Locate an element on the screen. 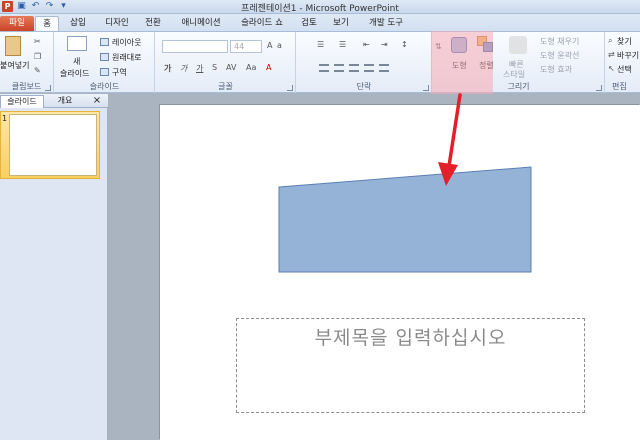 The width and height of the screenshot is (640, 440). quick-styles-icon is located at coordinates (518, 45).